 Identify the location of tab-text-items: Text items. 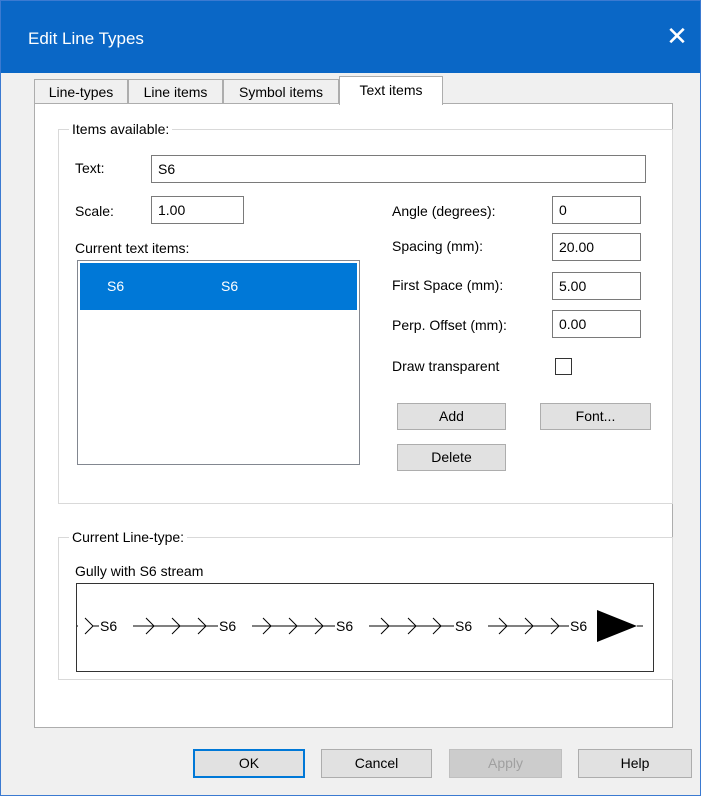
(391, 90).